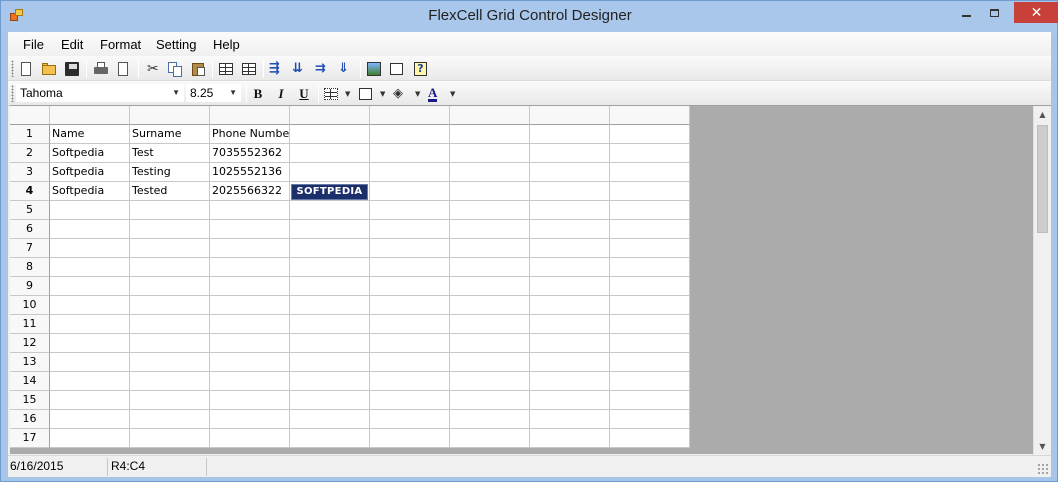 This screenshot has width=1058, height=482. Describe the element at coordinates (347, 94) in the screenshot. I see `borders-dropdown-icon: ▼` at that location.